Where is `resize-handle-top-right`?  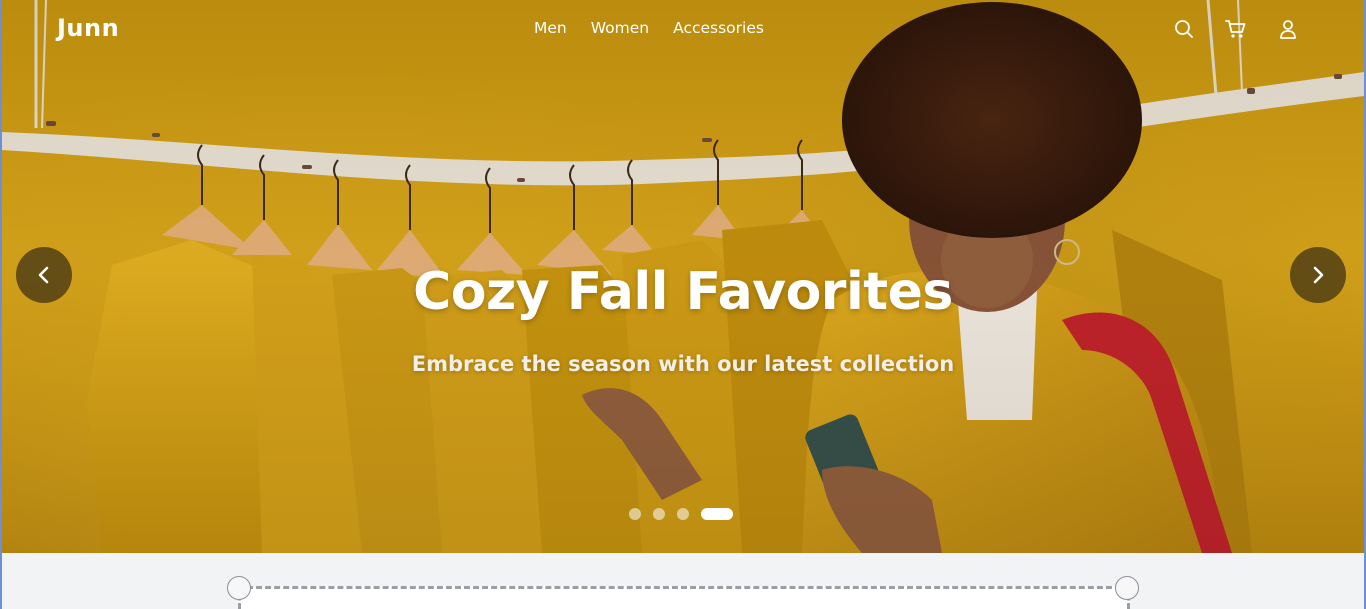 resize-handle-top-right is located at coordinates (1127, 588).